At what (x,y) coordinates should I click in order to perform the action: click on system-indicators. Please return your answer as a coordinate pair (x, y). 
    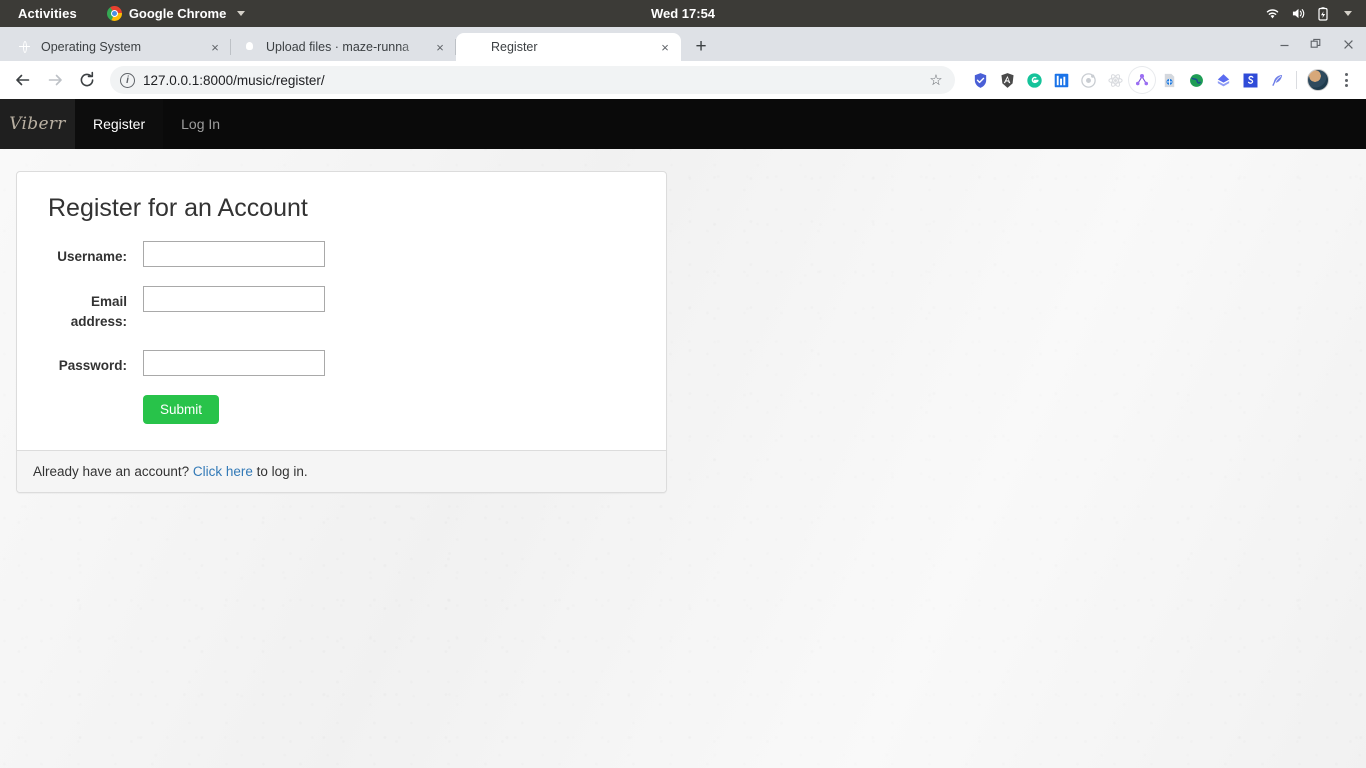
    Looking at the image, I should click on (1310, 13).